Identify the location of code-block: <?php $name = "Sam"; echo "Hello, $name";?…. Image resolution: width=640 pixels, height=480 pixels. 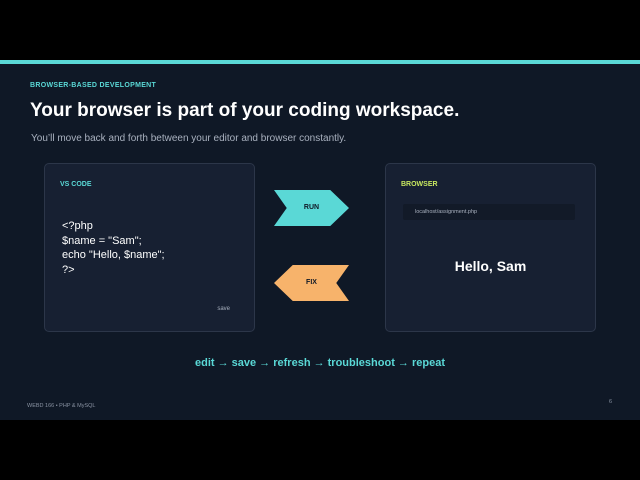
(113, 248).